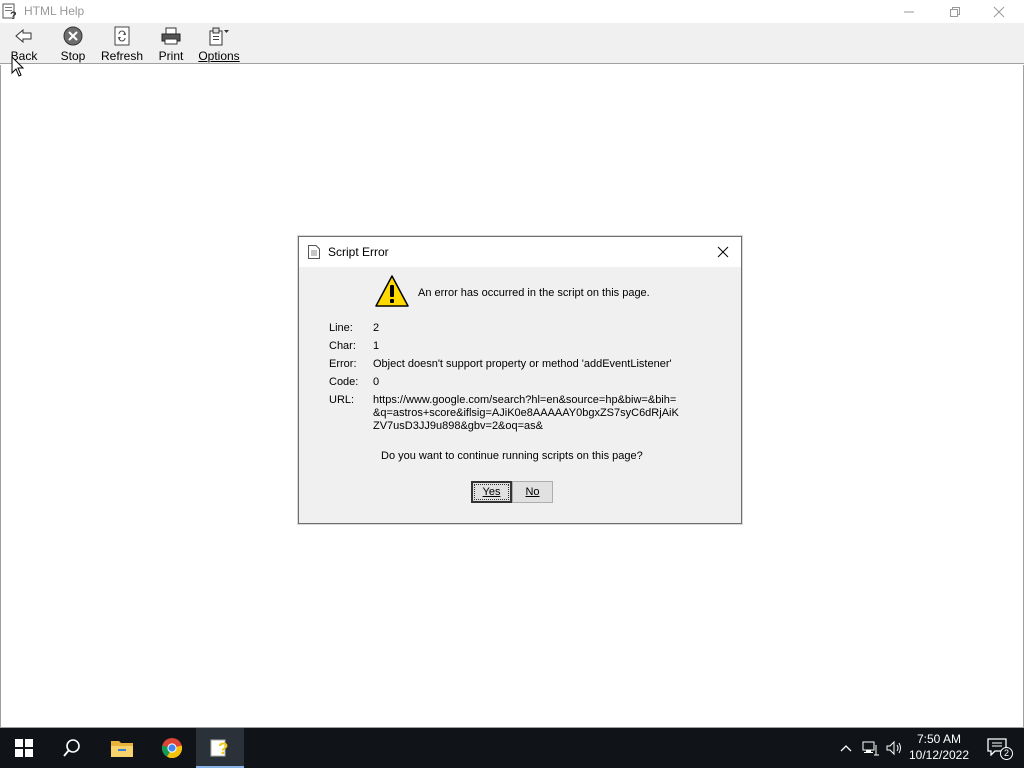  I want to click on restore-icon, so click(955, 11).